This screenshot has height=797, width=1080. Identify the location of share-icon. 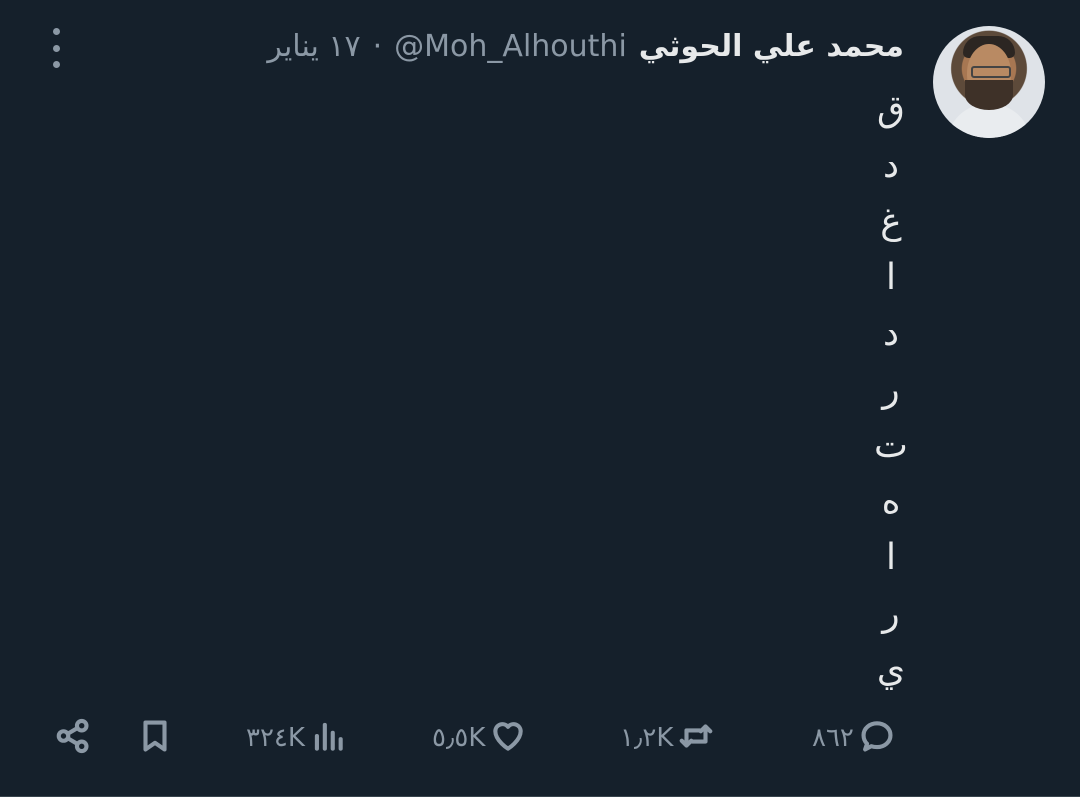
(73, 738).